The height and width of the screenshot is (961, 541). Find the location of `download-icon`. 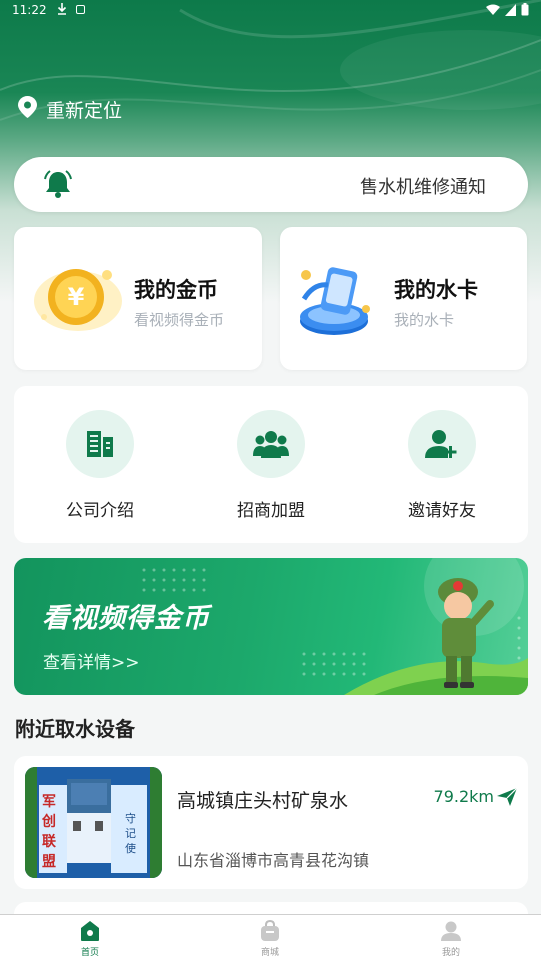

download-icon is located at coordinates (62, 10).